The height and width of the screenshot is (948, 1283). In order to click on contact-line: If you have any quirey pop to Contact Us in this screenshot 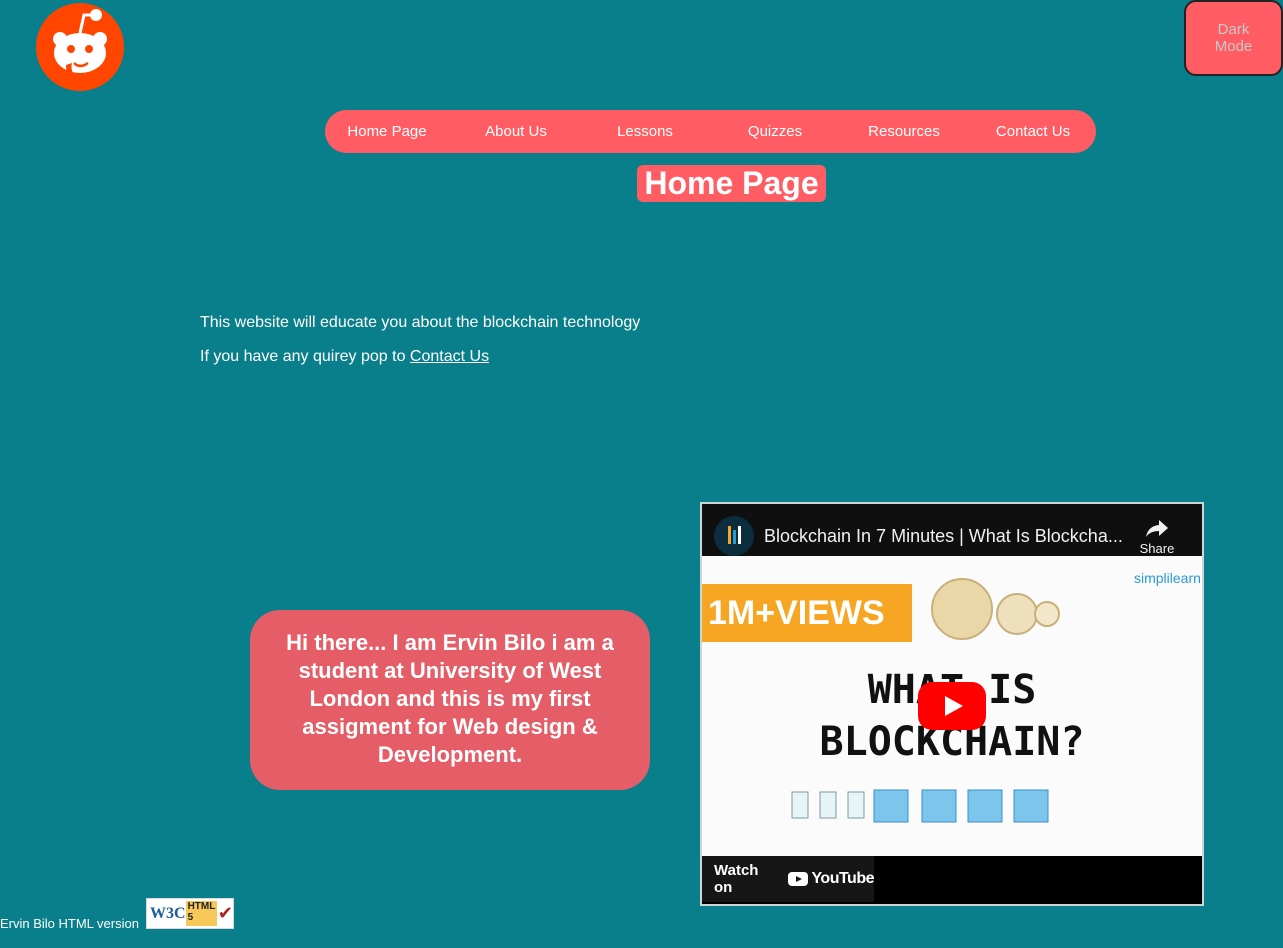, I will do `click(420, 356)`.